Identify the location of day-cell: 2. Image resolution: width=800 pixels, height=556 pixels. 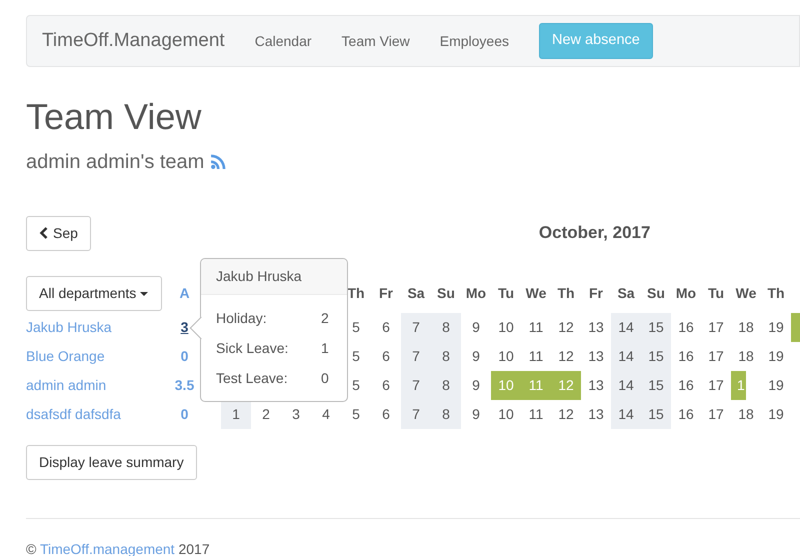
(266, 414).